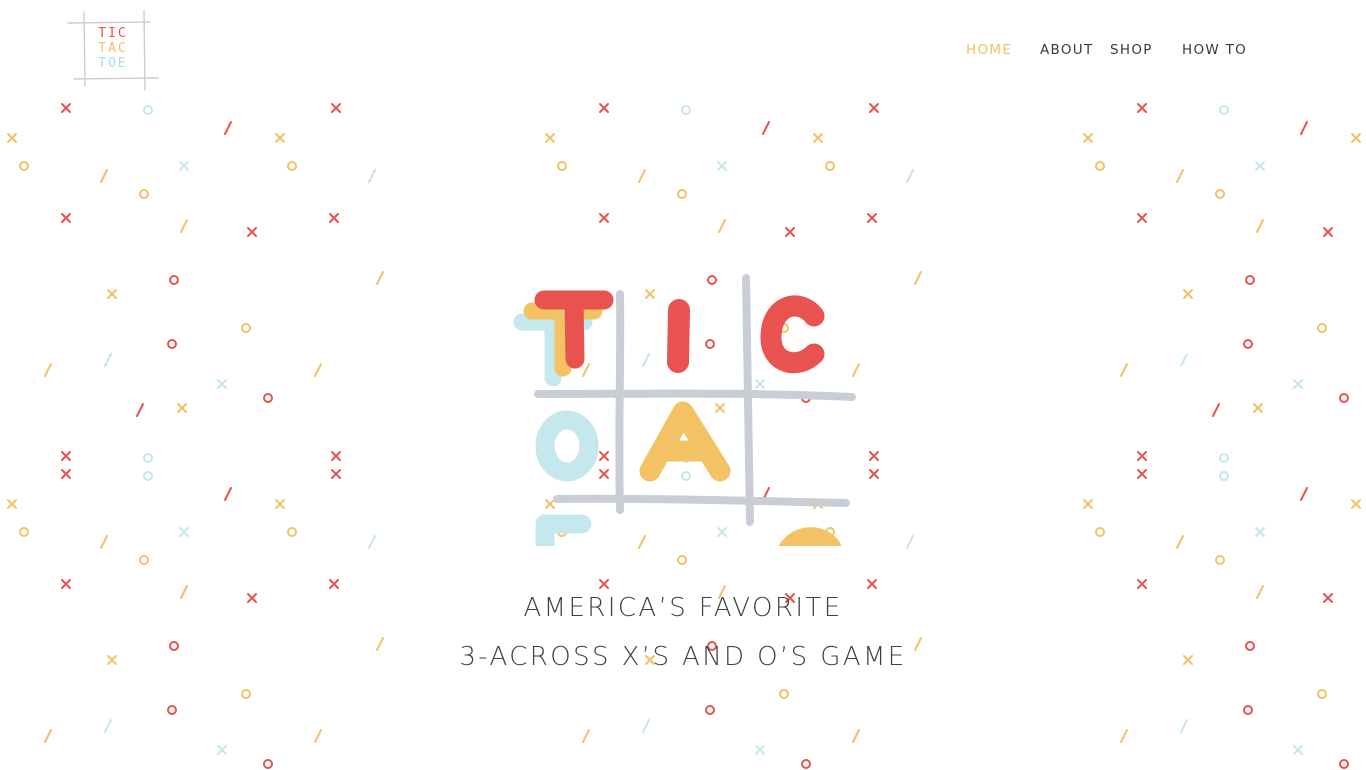  I want to click on nav-shop: SHOP, so click(1131, 50).